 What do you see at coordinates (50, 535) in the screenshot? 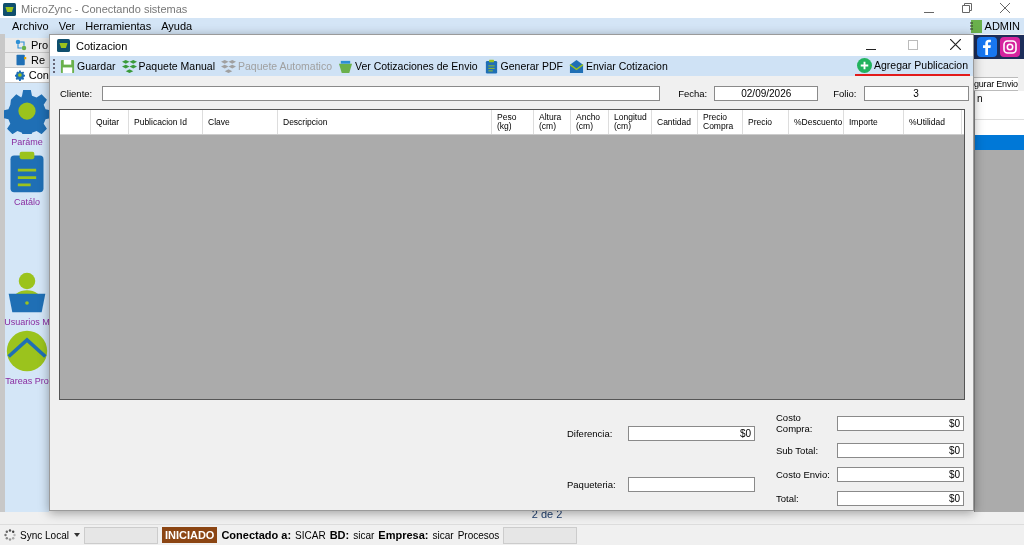
I see `sync-dropdown: Sync Local` at bounding box center [50, 535].